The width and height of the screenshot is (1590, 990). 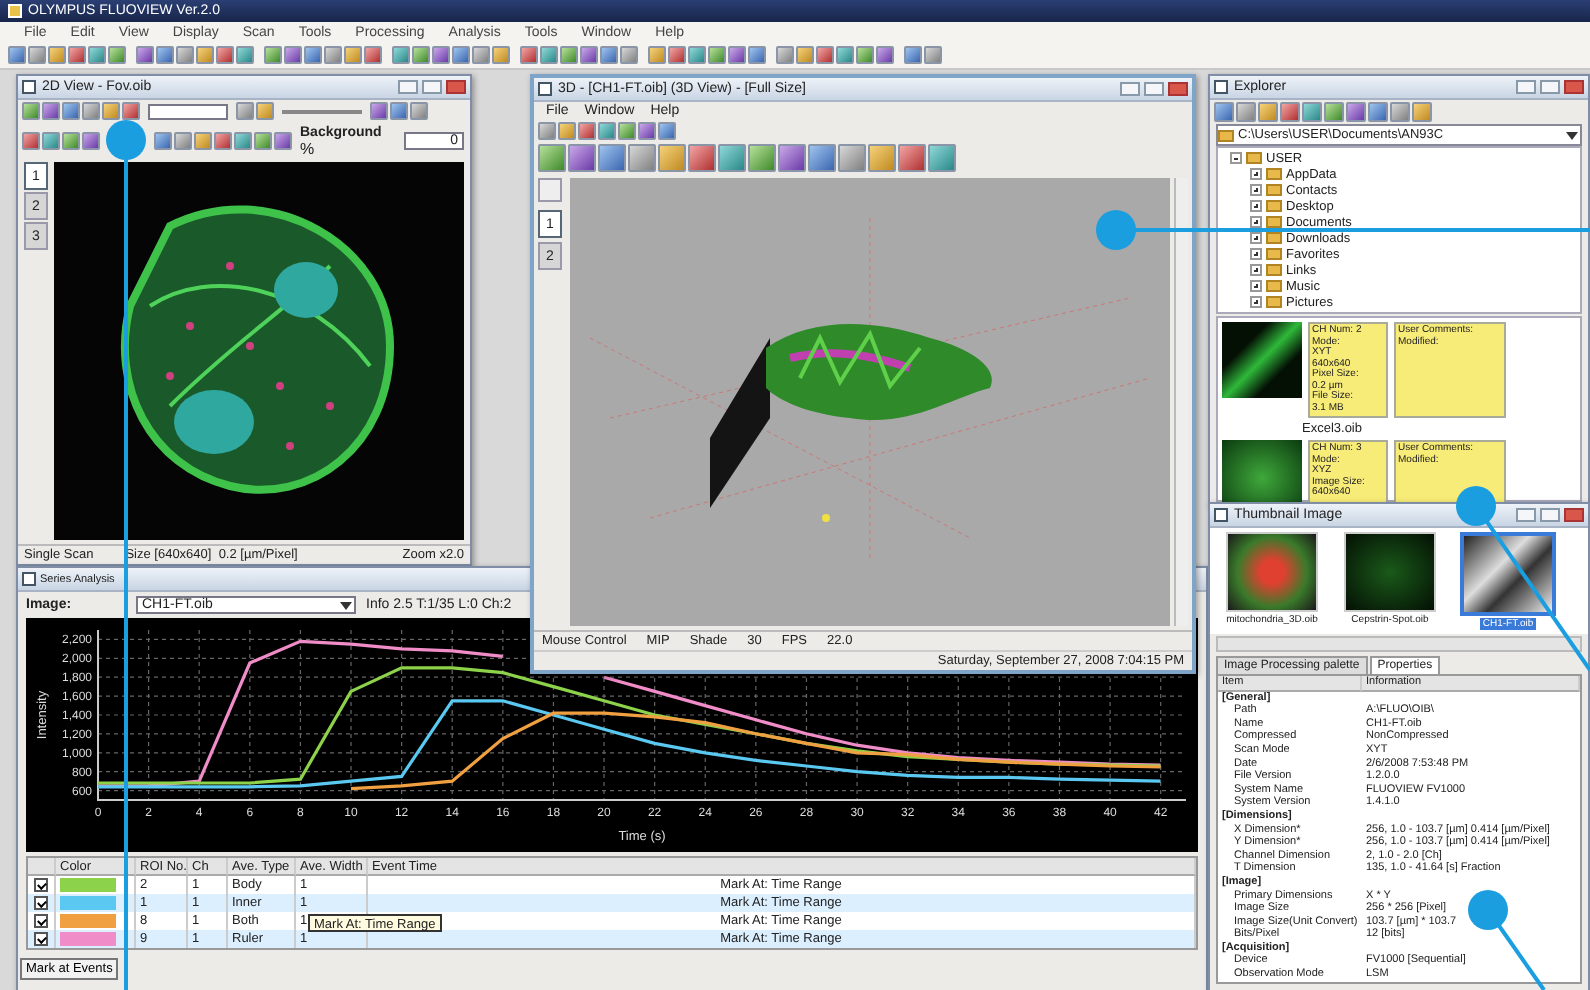 What do you see at coordinates (550, 190) in the screenshot?
I see `hand-icon` at bounding box center [550, 190].